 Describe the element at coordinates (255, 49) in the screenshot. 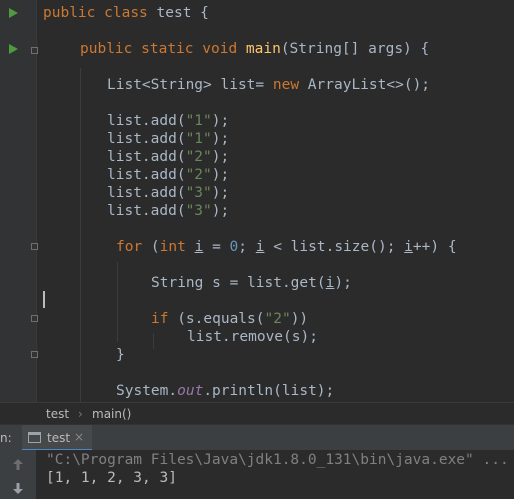

I see `code-line-main-declaration: public static void main(String[] args) {` at that location.